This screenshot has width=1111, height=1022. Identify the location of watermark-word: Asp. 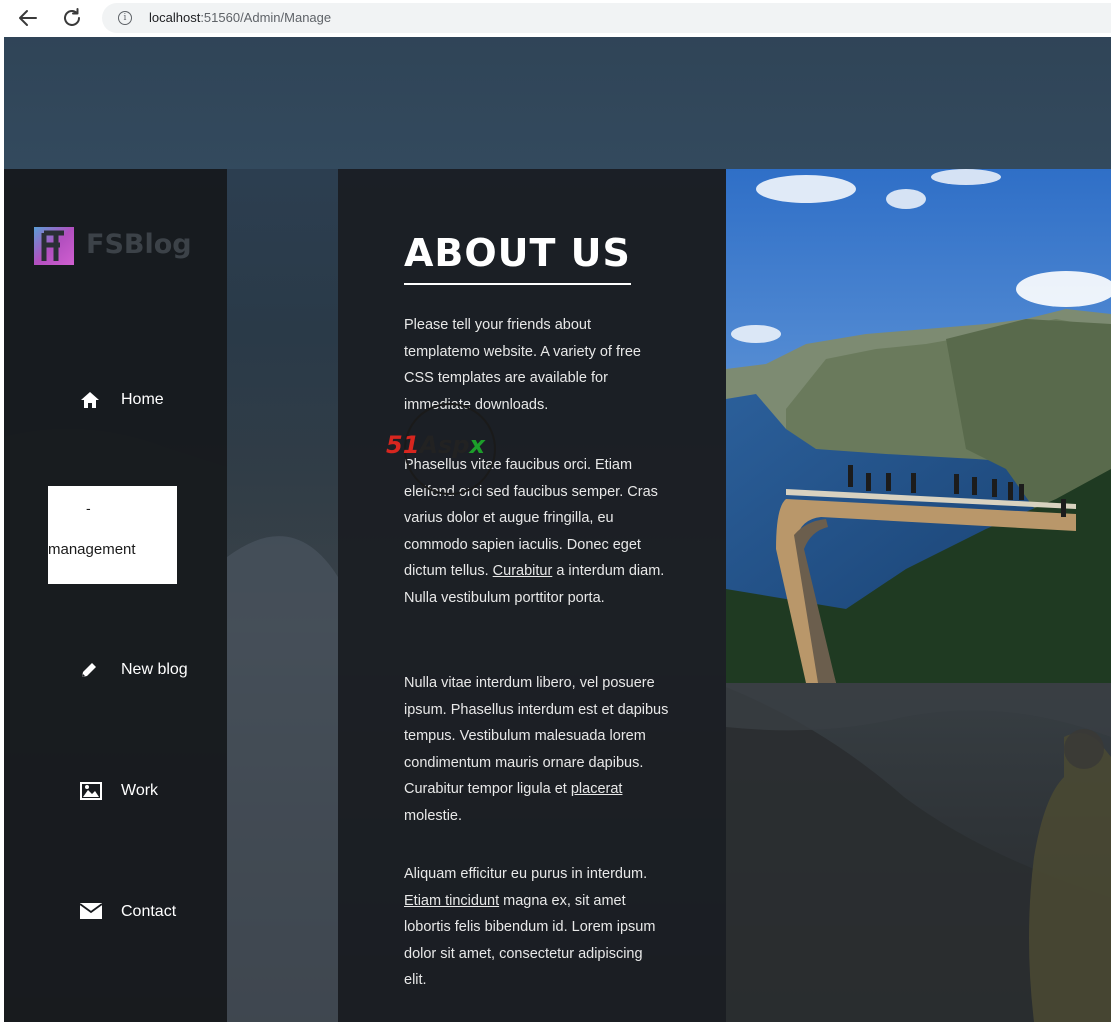
(444, 445).